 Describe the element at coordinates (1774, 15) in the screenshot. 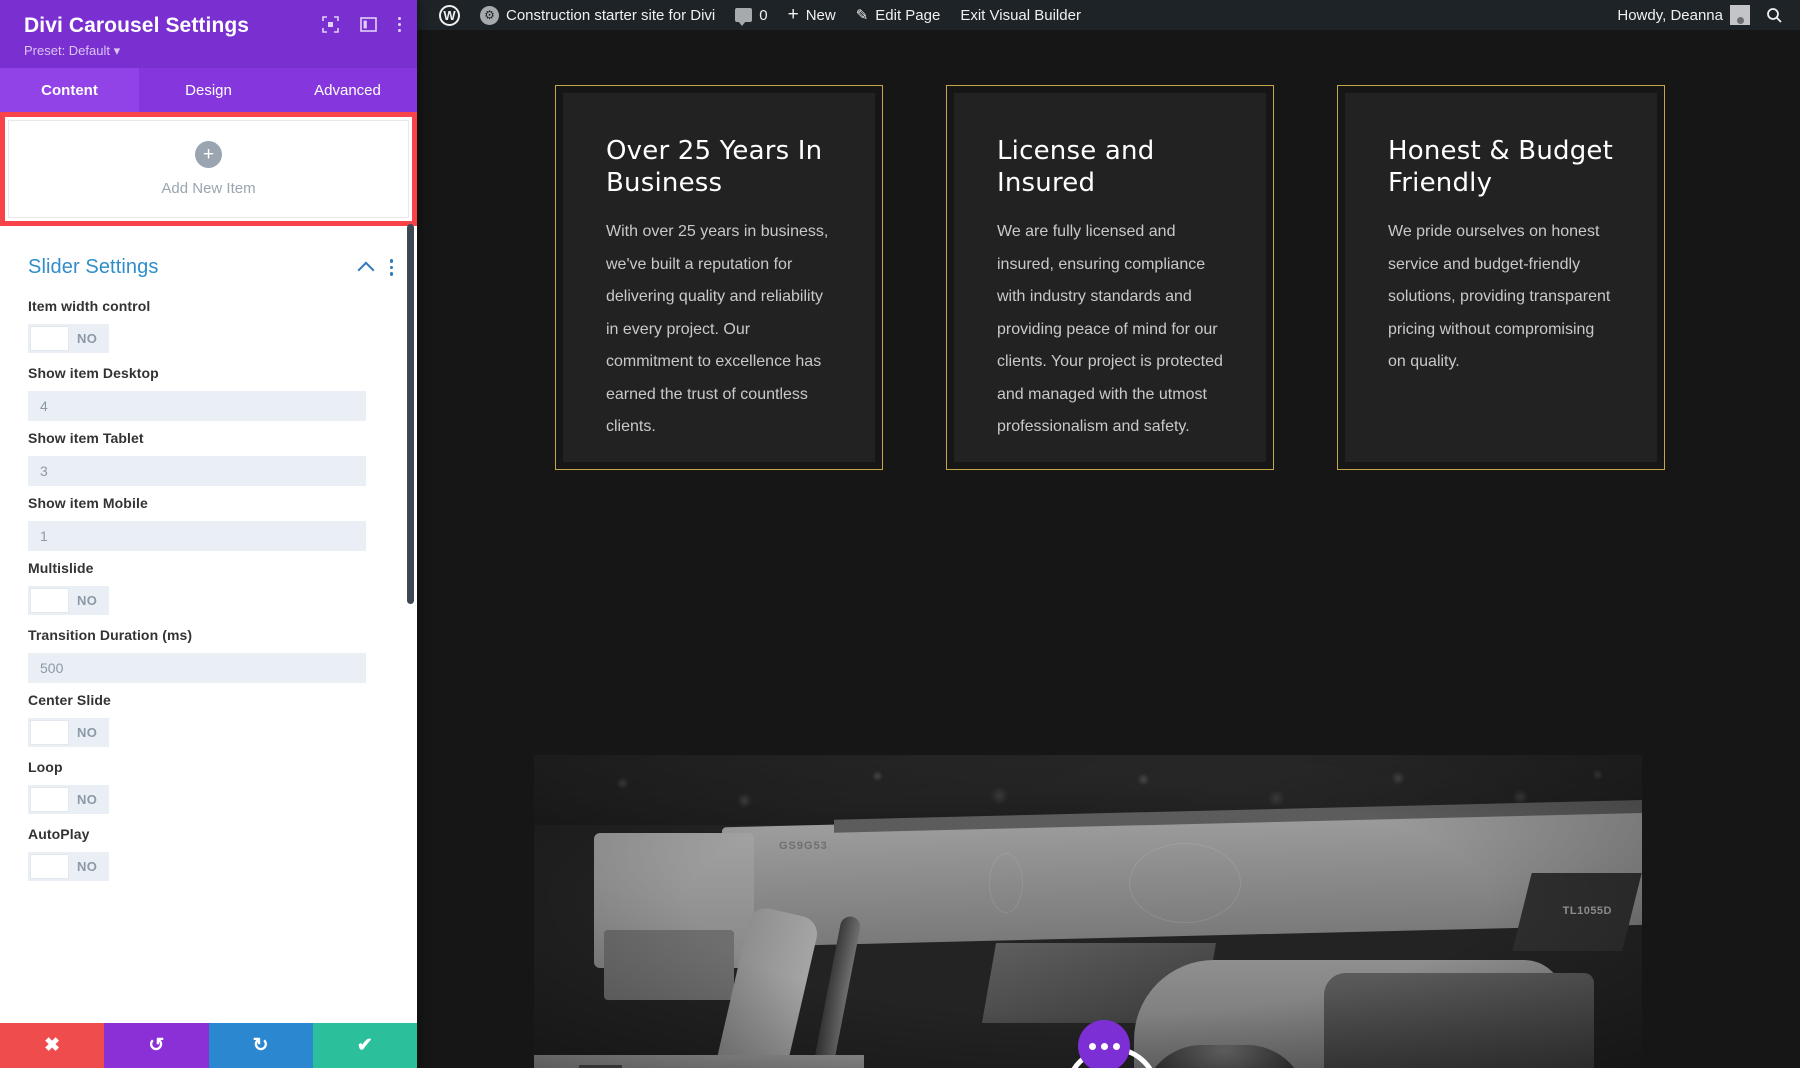

I see `search-icon` at that location.